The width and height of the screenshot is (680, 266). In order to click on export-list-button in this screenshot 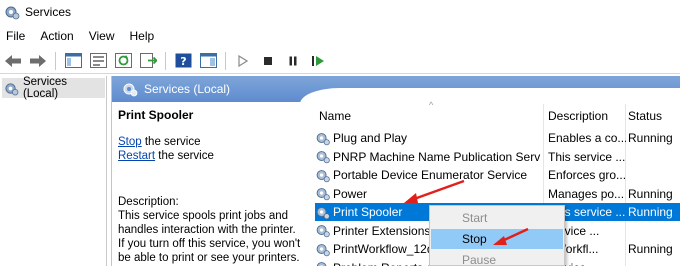, I will do `click(148, 61)`.